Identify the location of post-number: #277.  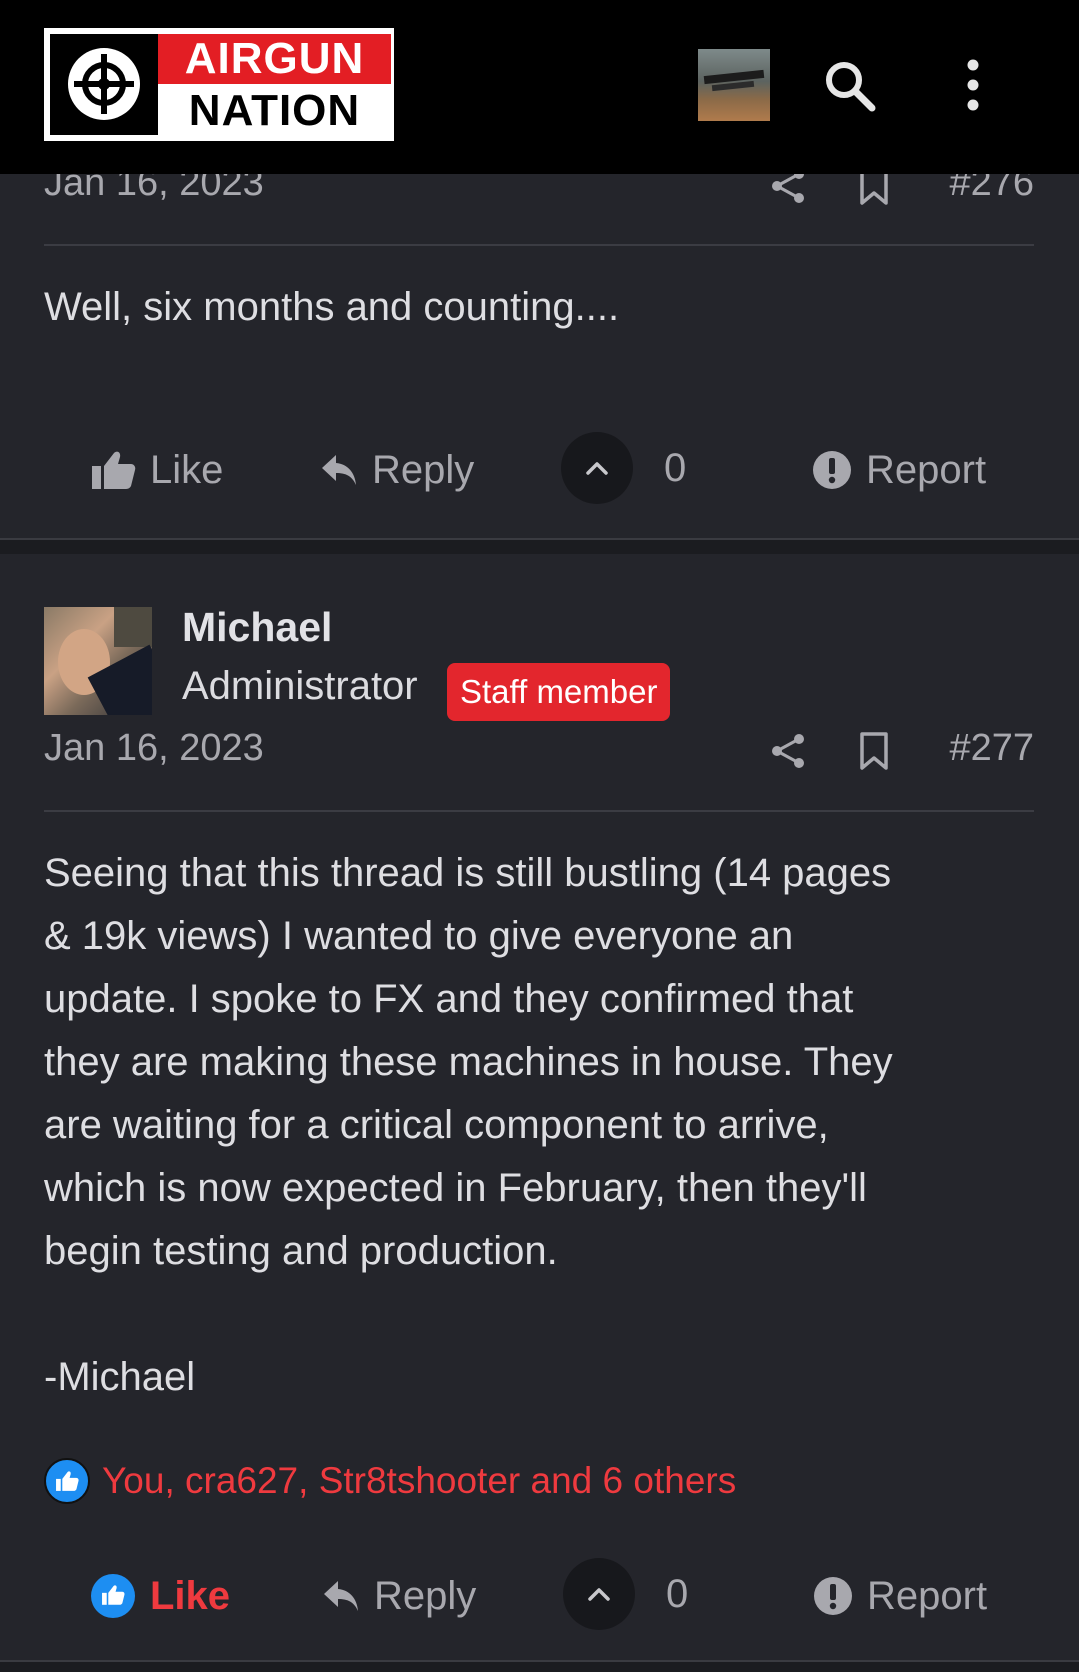
(991, 748).